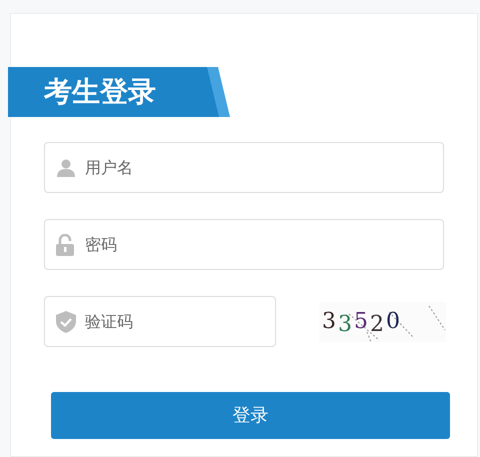 The height and width of the screenshot is (457, 480). What do you see at coordinates (100, 92) in the screenshot?
I see `login-title: 考生登录` at bounding box center [100, 92].